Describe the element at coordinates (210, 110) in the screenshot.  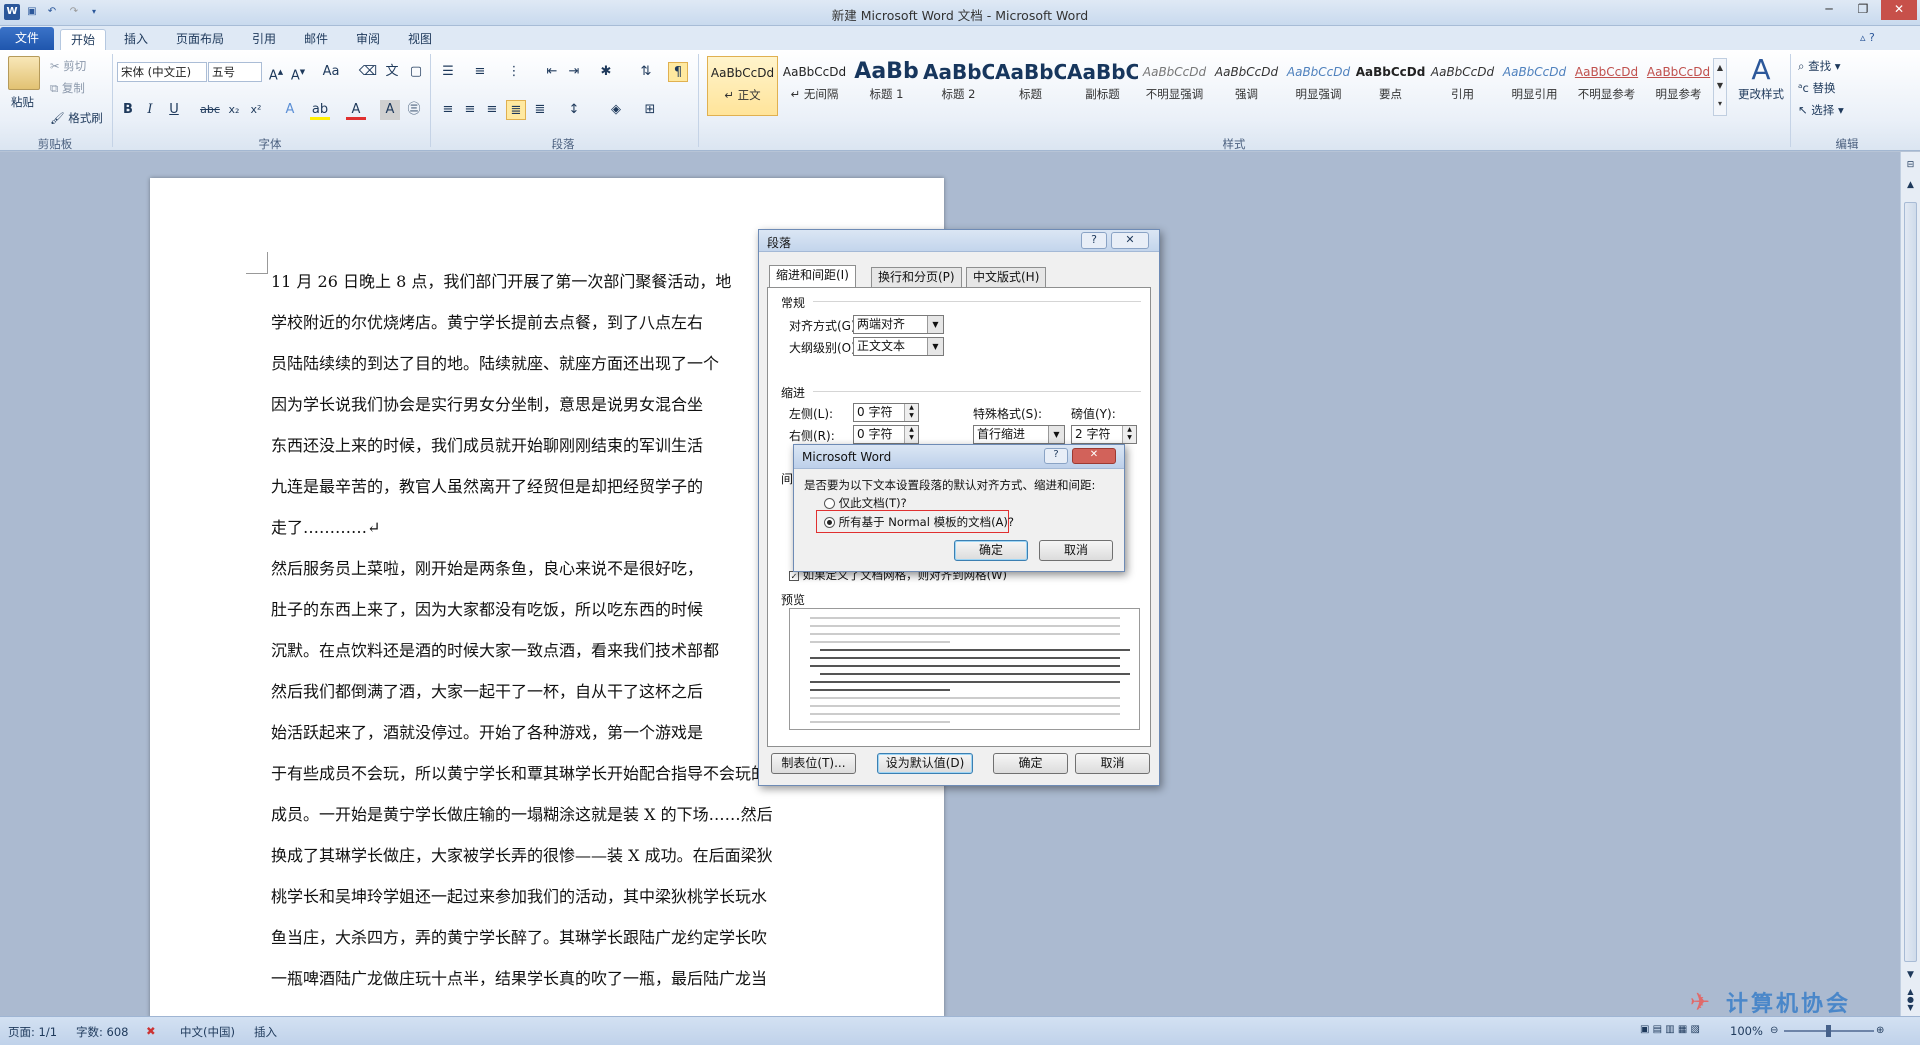
I see `strikethrough-icon: abc` at that location.